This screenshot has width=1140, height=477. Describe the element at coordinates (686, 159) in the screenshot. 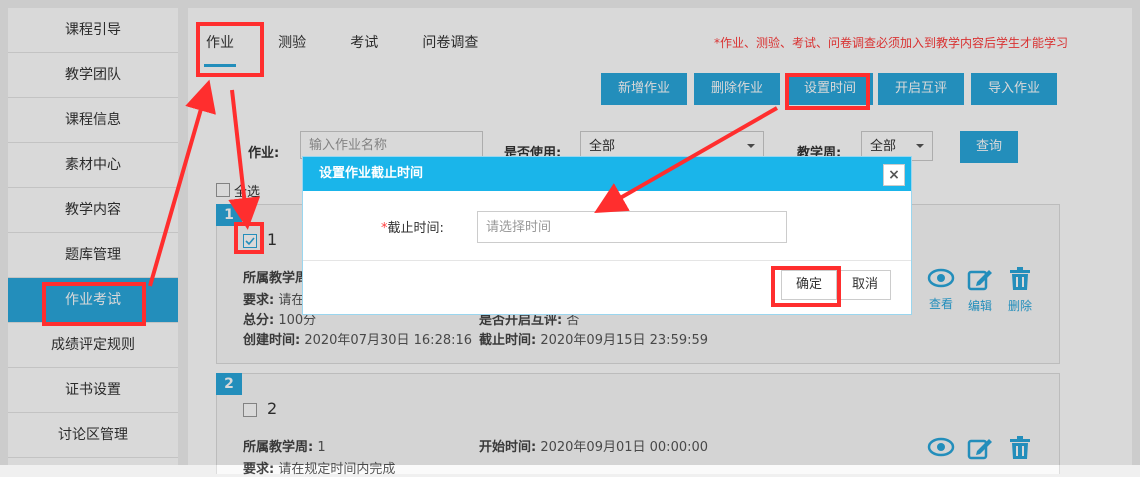

I see `arrow-to-input` at that location.